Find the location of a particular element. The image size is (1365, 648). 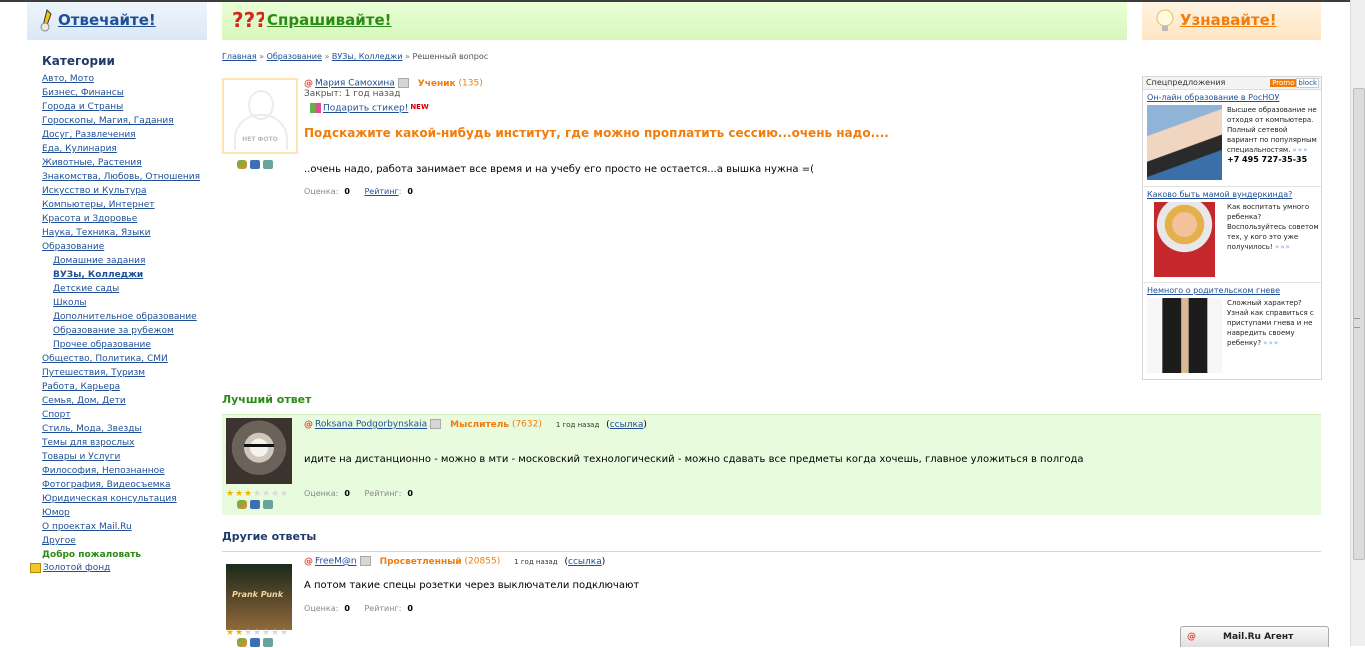

sidebar-category-item: Досуг, Развлечения is located at coordinates (127, 135).